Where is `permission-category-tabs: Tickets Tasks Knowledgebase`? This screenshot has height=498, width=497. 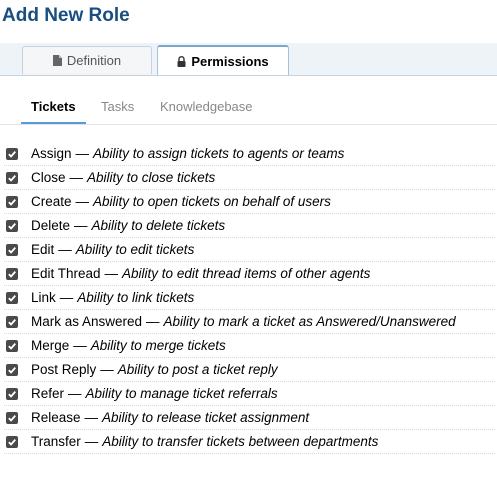 permission-category-tabs: Tickets Tasks Knowledgebase is located at coordinates (248, 107).